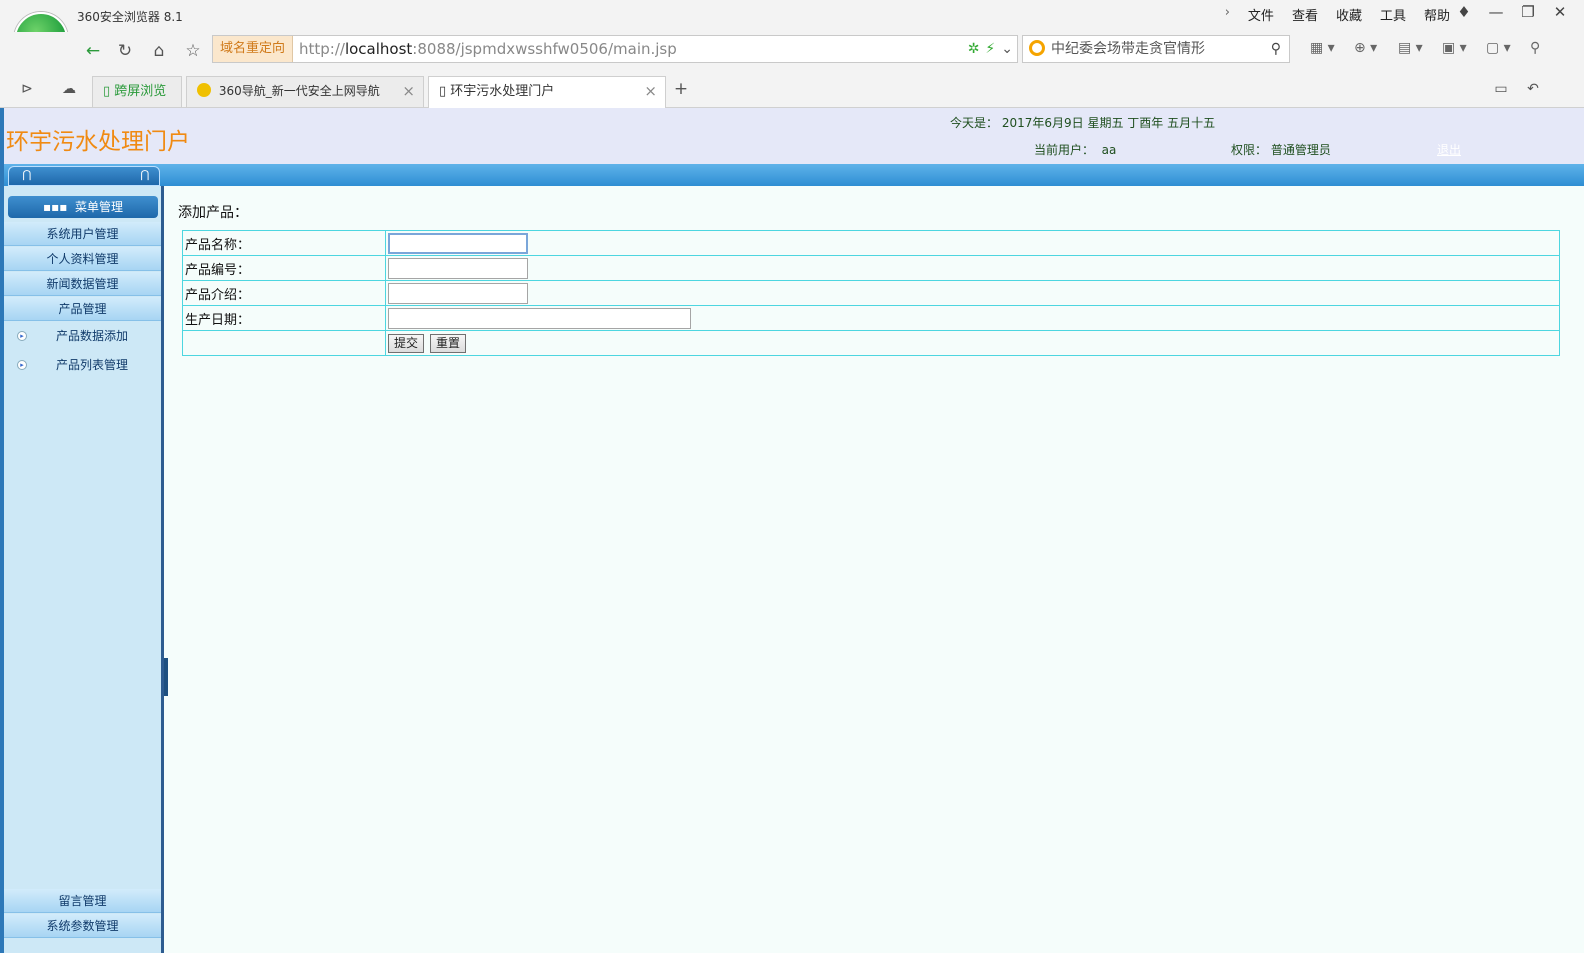 Image resolution: width=1584 pixels, height=953 pixels. What do you see at coordinates (213, 213) in the screenshot?
I see `form-title: 添加产品：` at bounding box center [213, 213].